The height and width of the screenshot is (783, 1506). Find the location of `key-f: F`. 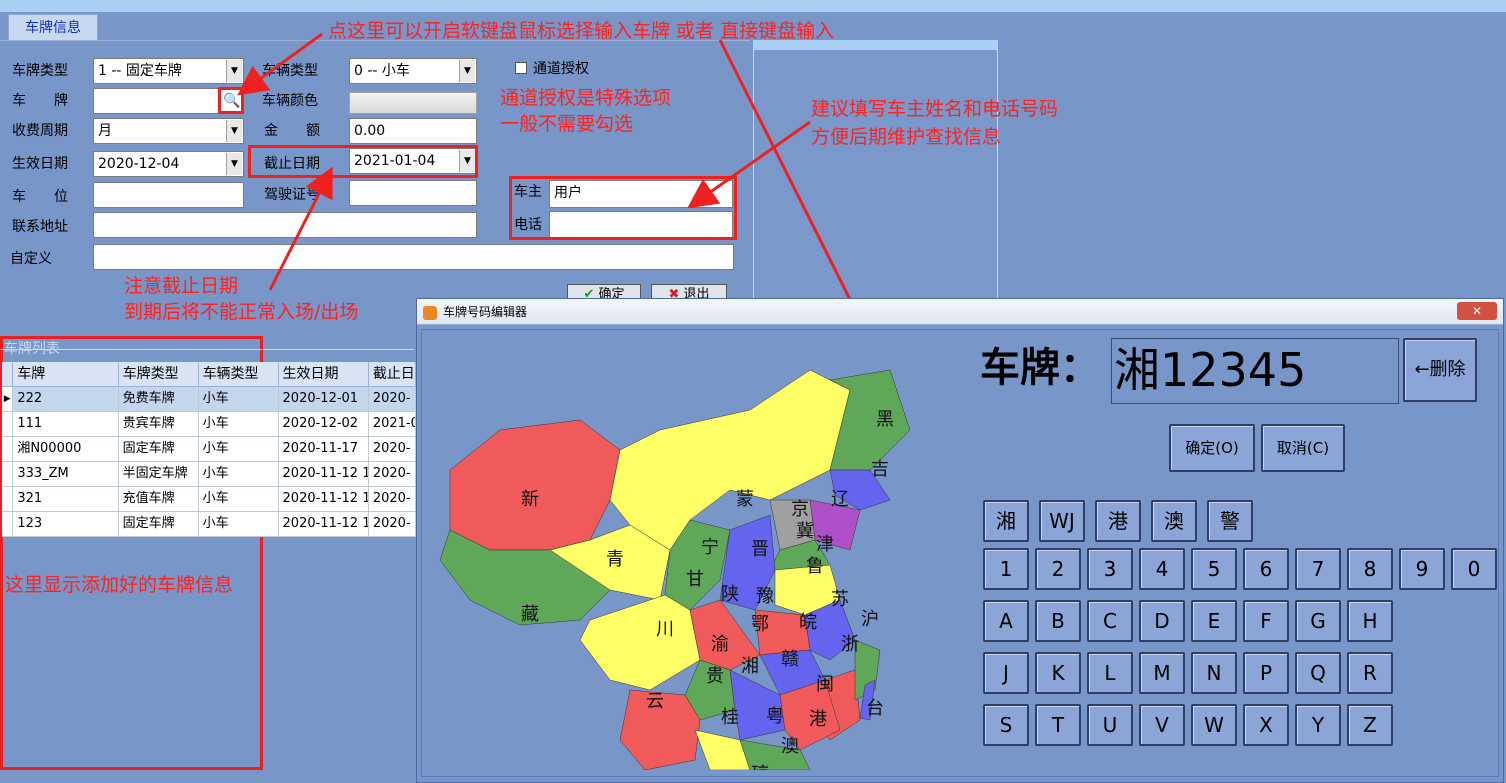

key-f: F is located at coordinates (1266, 621).